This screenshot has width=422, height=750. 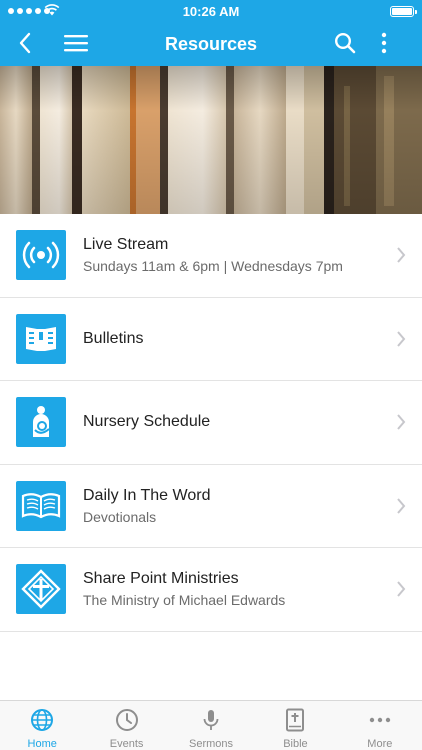 I want to click on more-vertical-icon, so click(x=384, y=43).